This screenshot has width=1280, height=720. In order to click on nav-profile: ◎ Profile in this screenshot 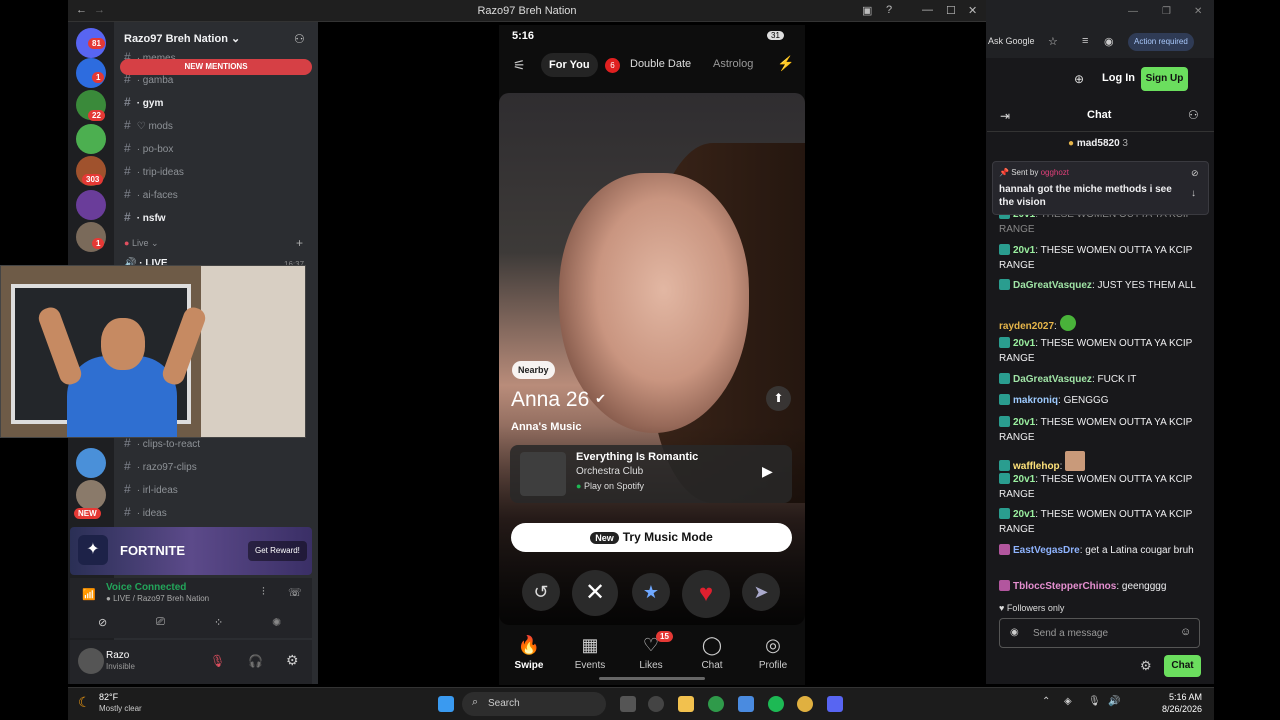, I will do `click(773, 653)`.